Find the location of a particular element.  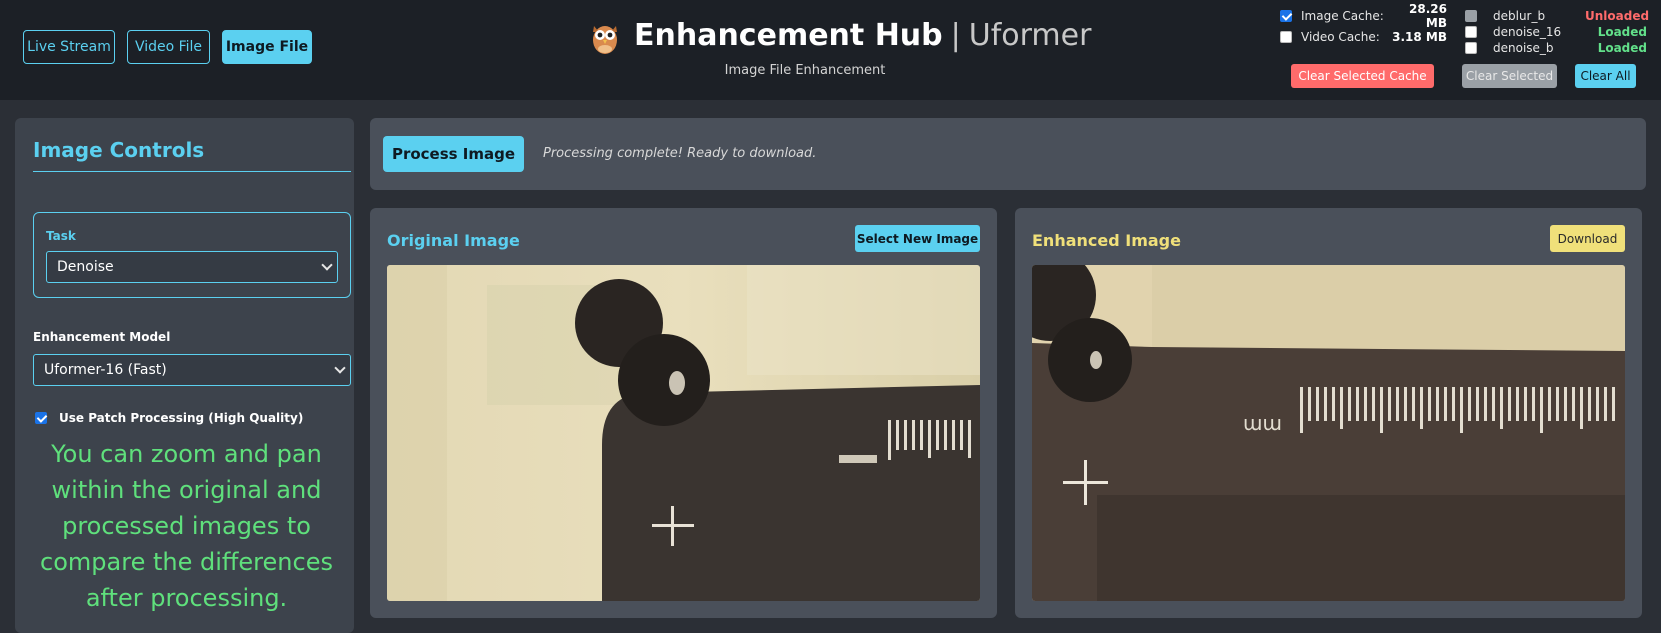

image-cache-row: Image Cache: 28.26 MB is located at coordinates (1363, 16).